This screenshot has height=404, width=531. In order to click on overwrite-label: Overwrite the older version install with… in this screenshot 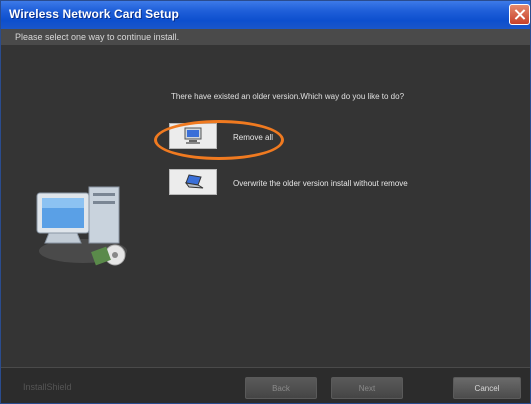, I will do `click(320, 183)`.